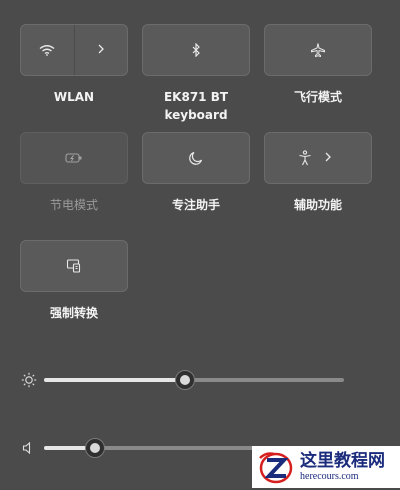  I want to click on watermark-title: 这里教程网, so click(342, 461).